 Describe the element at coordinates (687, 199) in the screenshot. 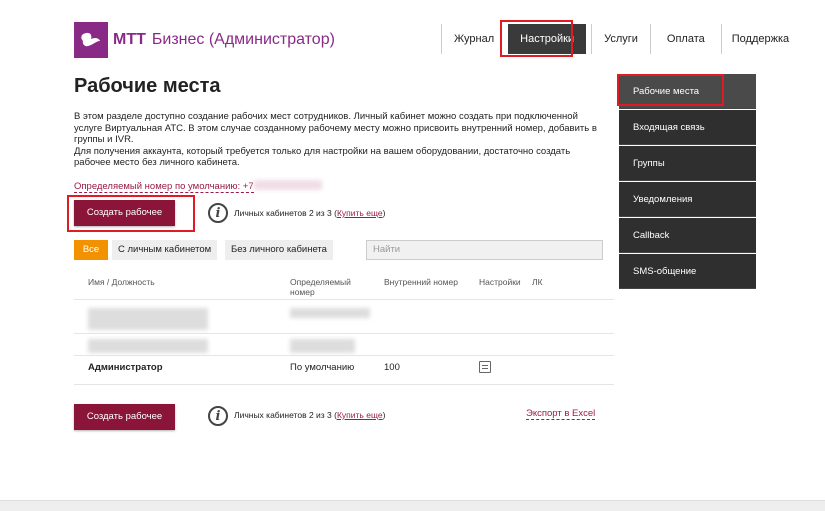

I see `sidebar-item-notifications: Уведомления` at that location.